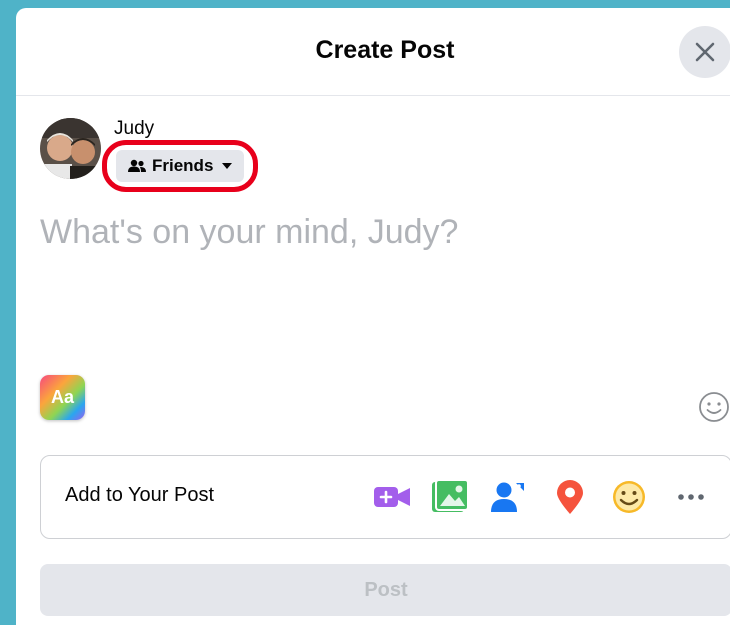 The width and height of the screenshot is (730, 625). I want to click on live-video-button, so click(392, 497).